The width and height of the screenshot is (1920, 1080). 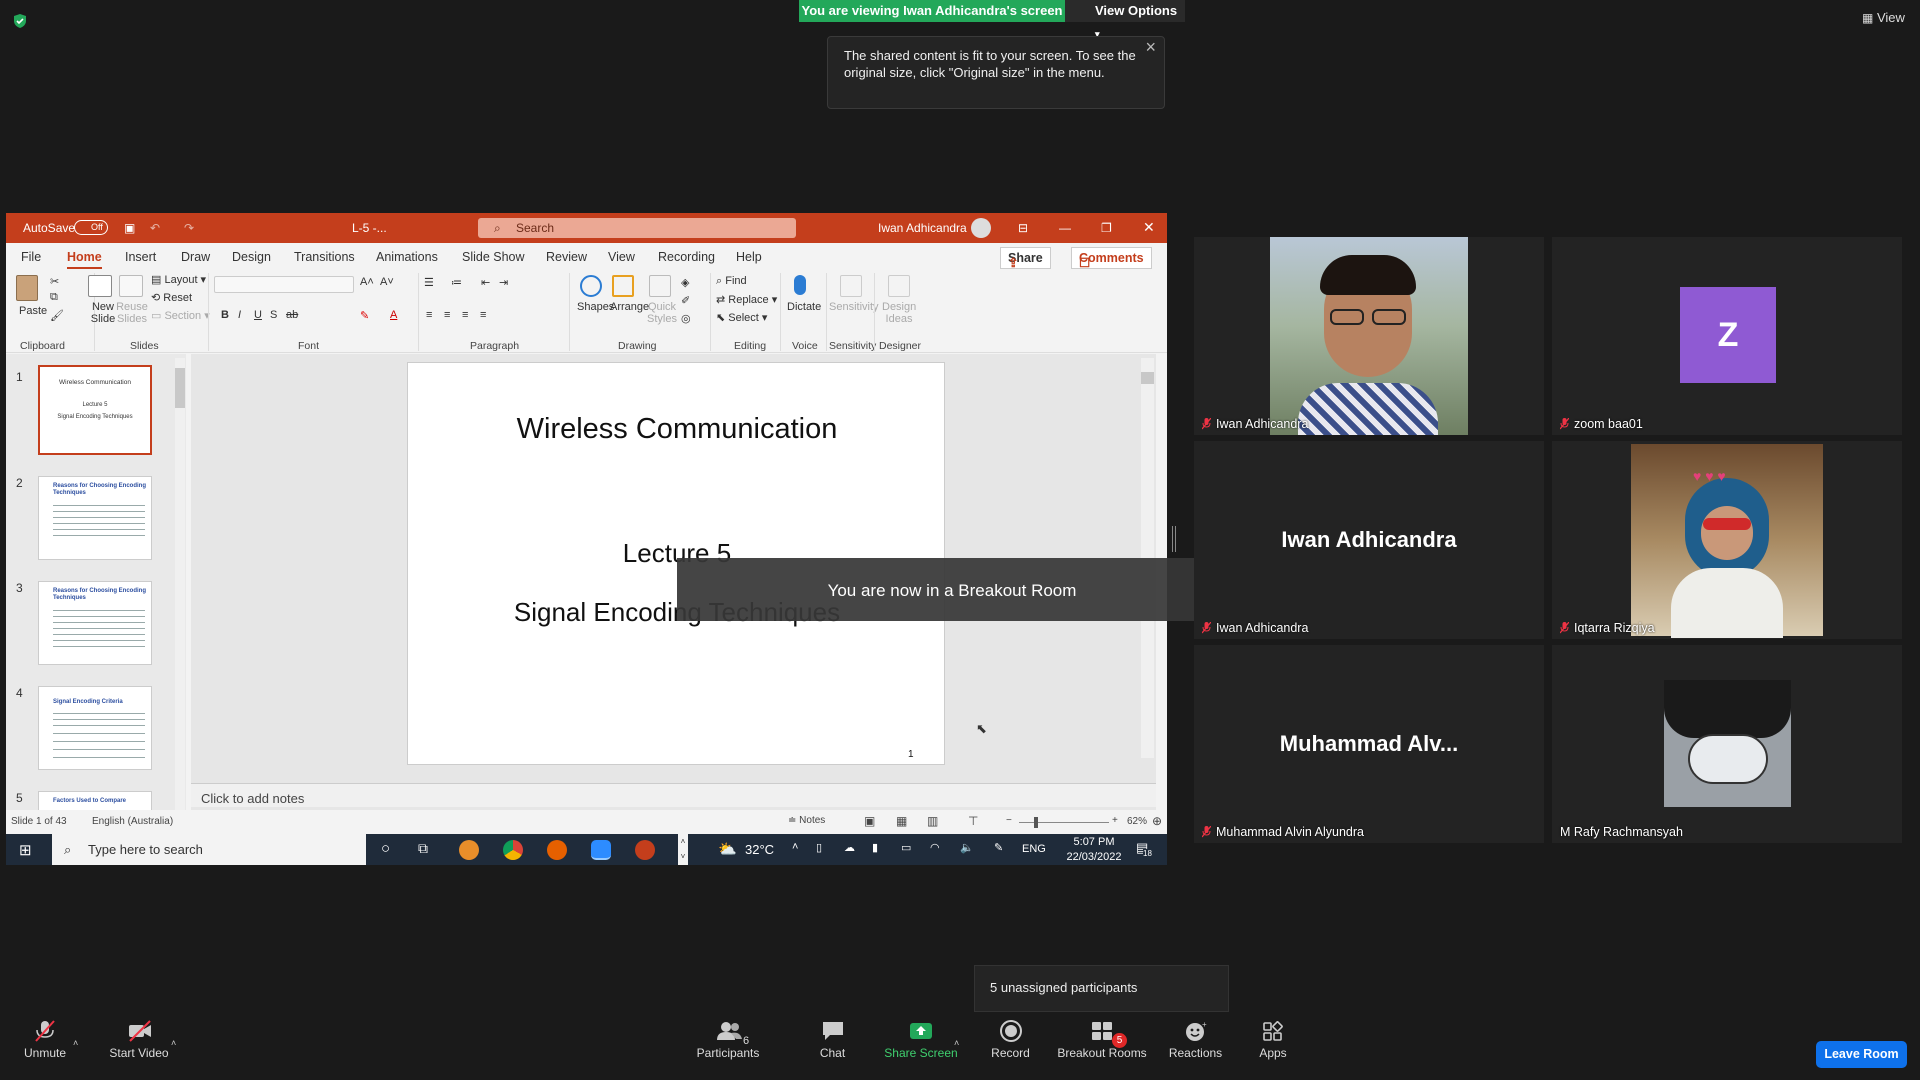 What do you see at coordinates (1025, 258) in the screenshot?
I see `share-button: ⇪ Share` at bounding box center [1025, 258].